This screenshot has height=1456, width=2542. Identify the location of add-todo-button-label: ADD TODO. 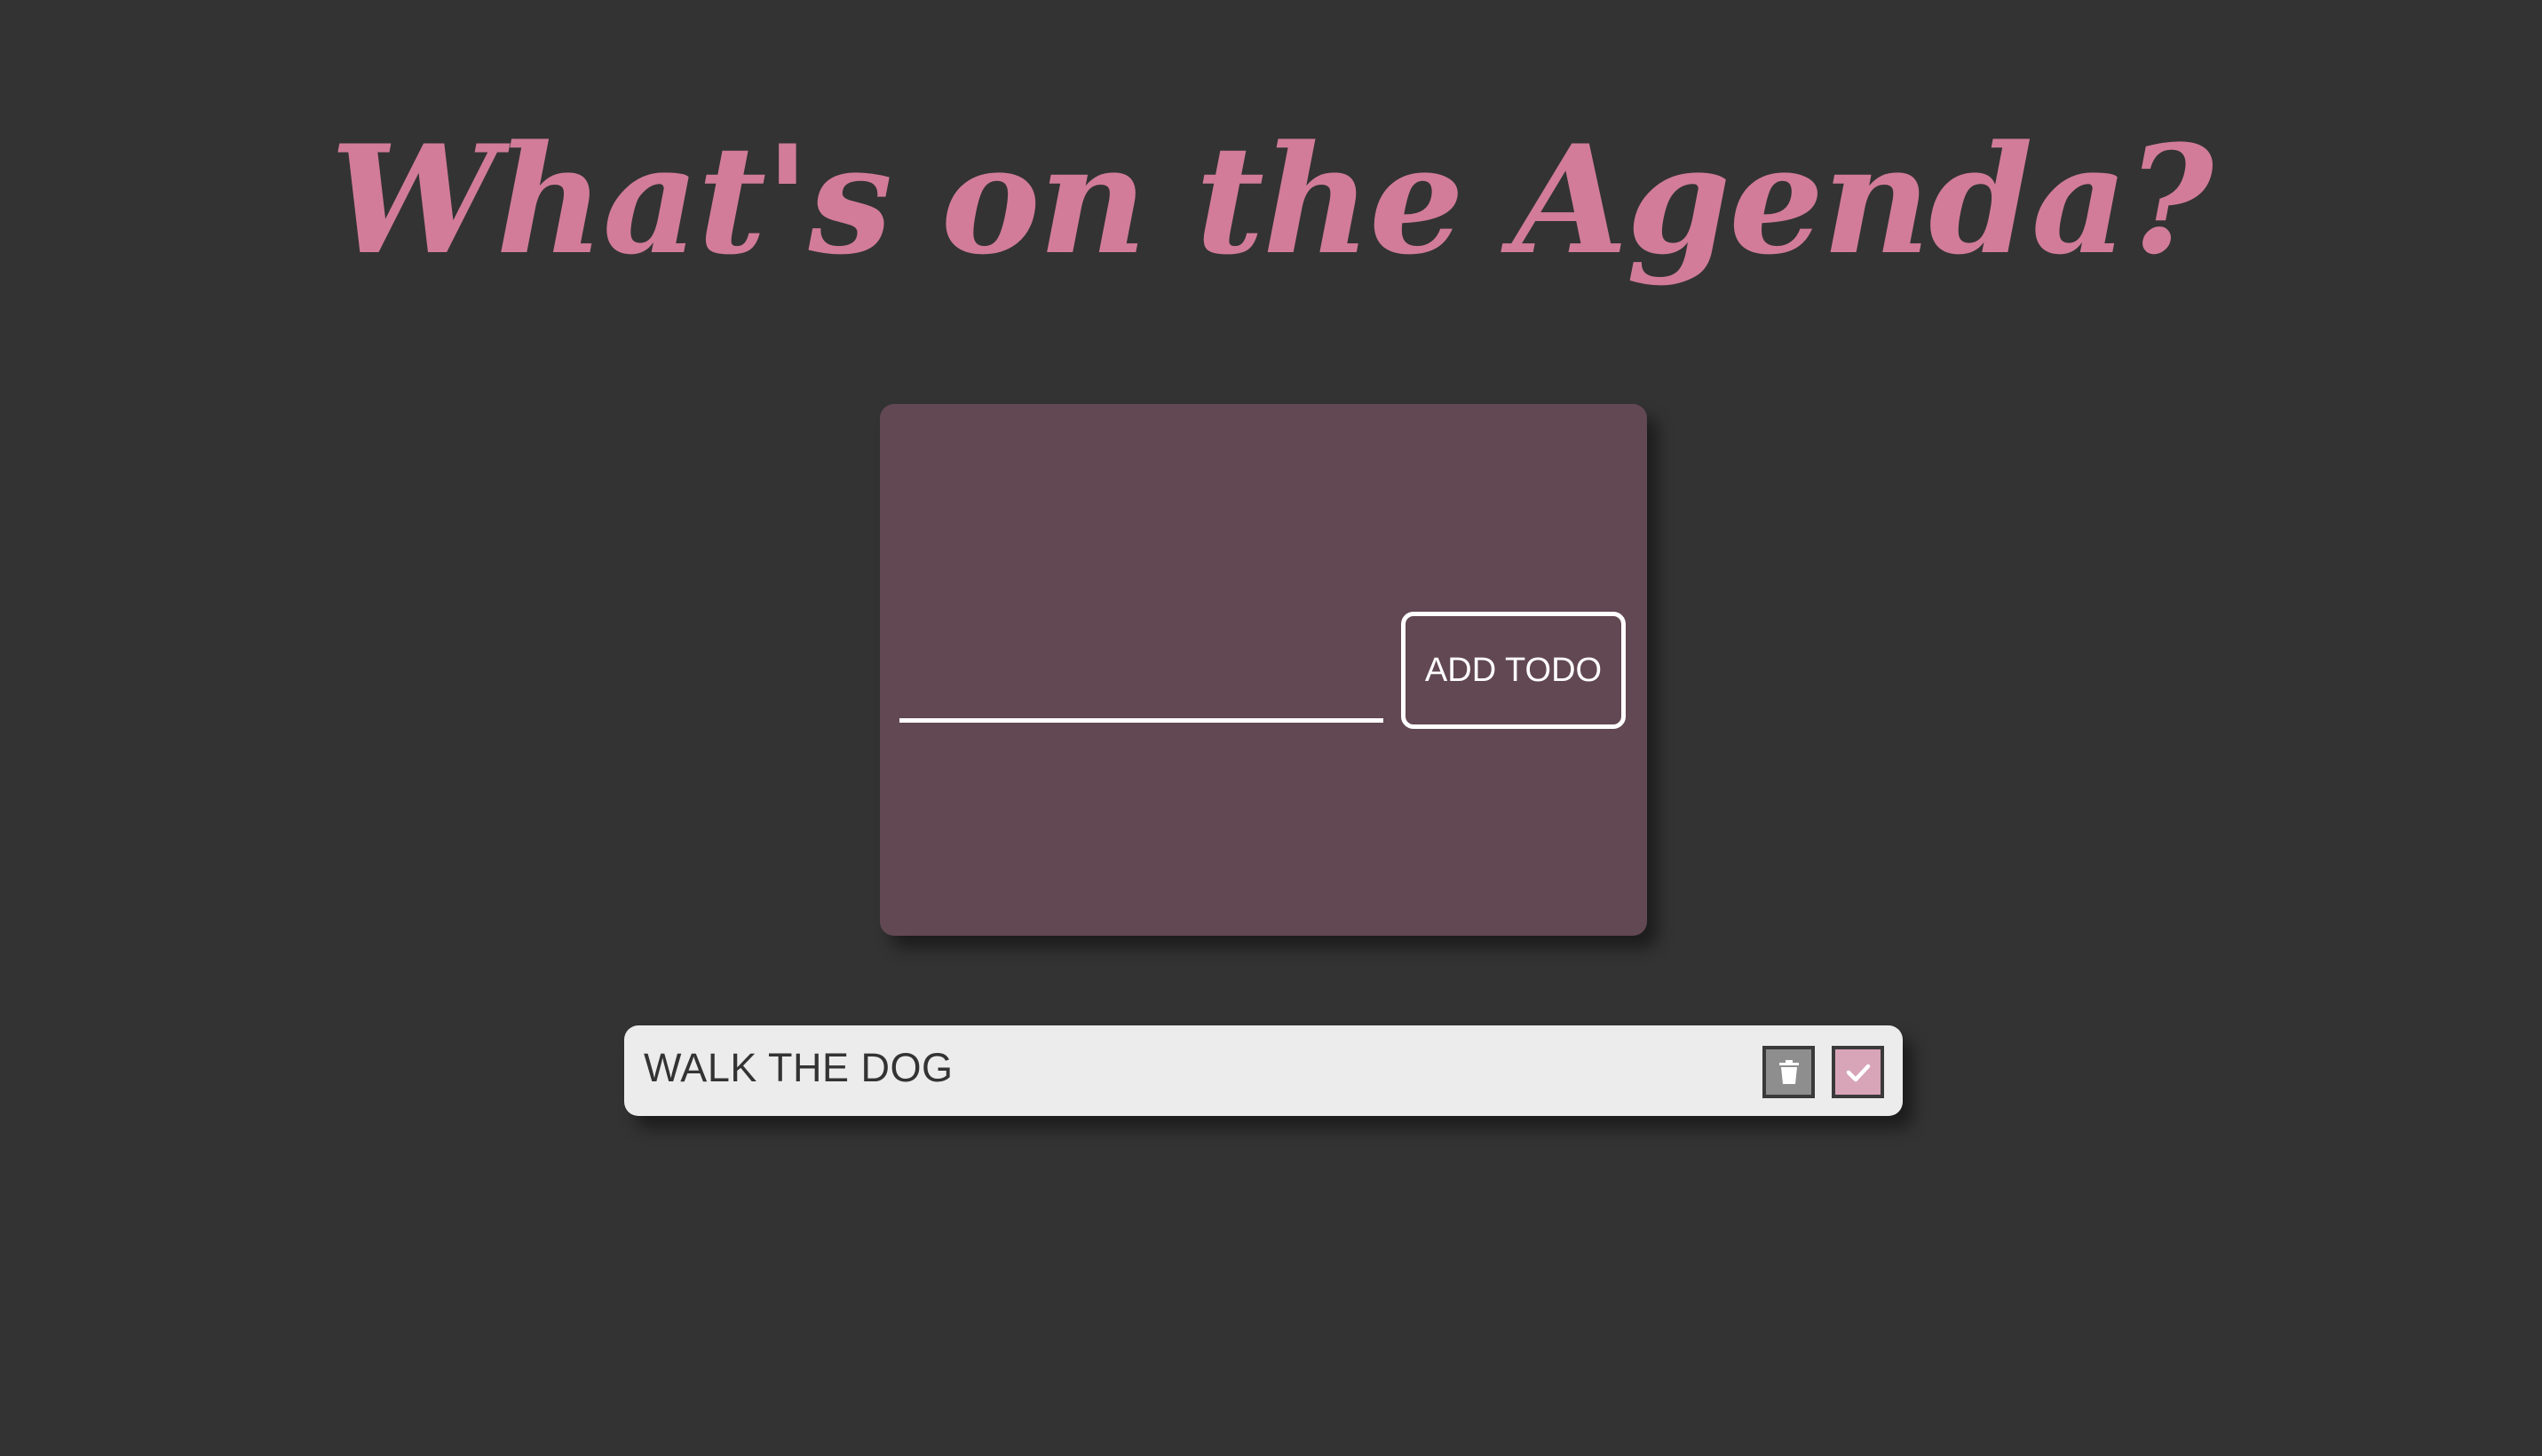
(1513, 670).